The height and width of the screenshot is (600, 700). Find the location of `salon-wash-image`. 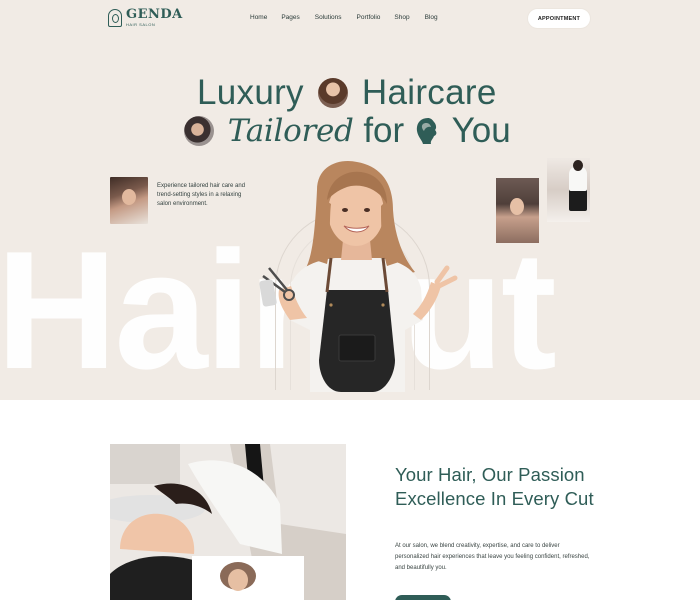

salon-wash-image is located at coordinates (228, 522).